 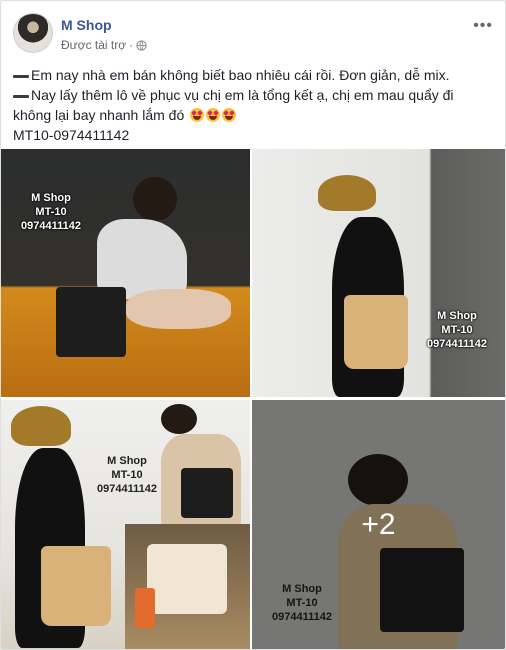 What do you see at coordinates (93, 45) in the screenshot?
I see `sponsored-label: Được tài trợ` at bounding box center [93, 45].